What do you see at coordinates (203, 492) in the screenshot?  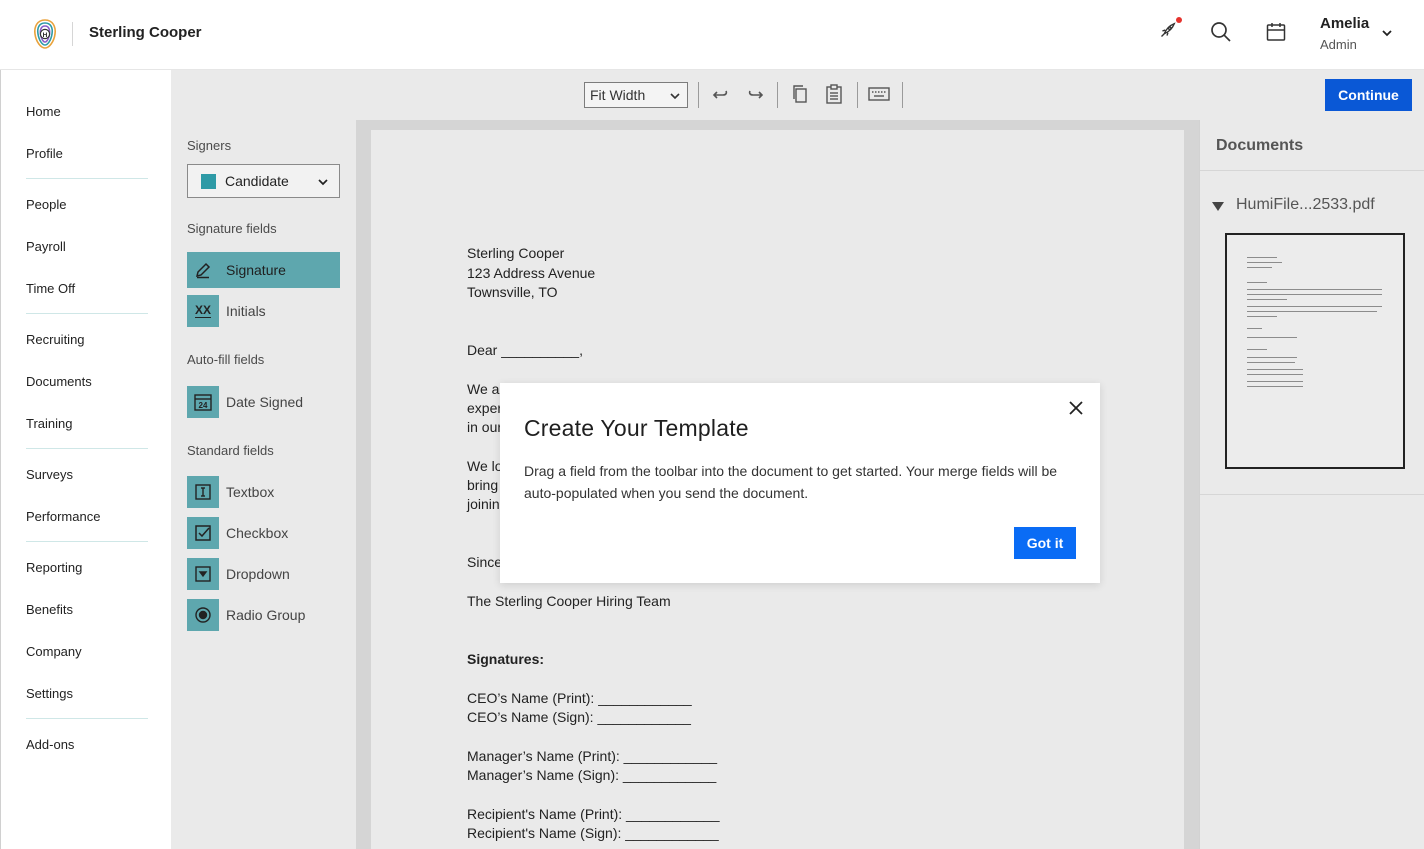 I see `textbox-icon` at bounding box center [203, 492].